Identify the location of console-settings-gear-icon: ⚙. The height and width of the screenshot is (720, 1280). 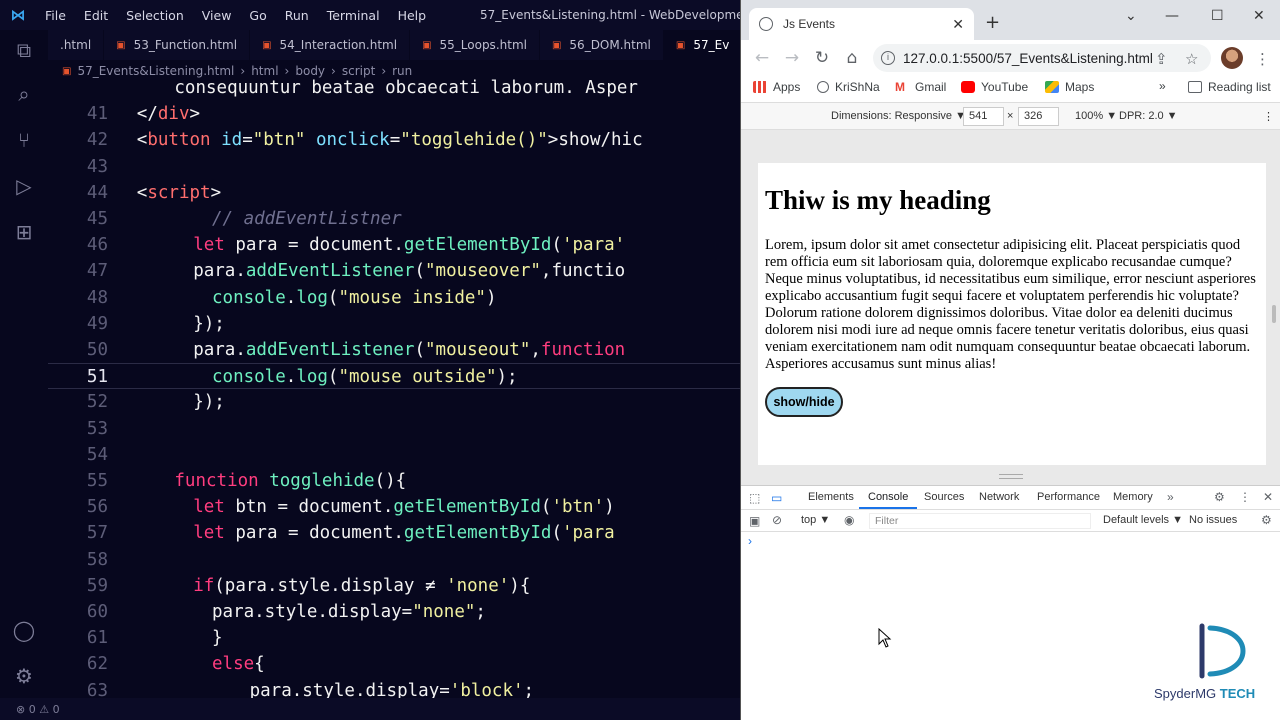
(1266, 520).